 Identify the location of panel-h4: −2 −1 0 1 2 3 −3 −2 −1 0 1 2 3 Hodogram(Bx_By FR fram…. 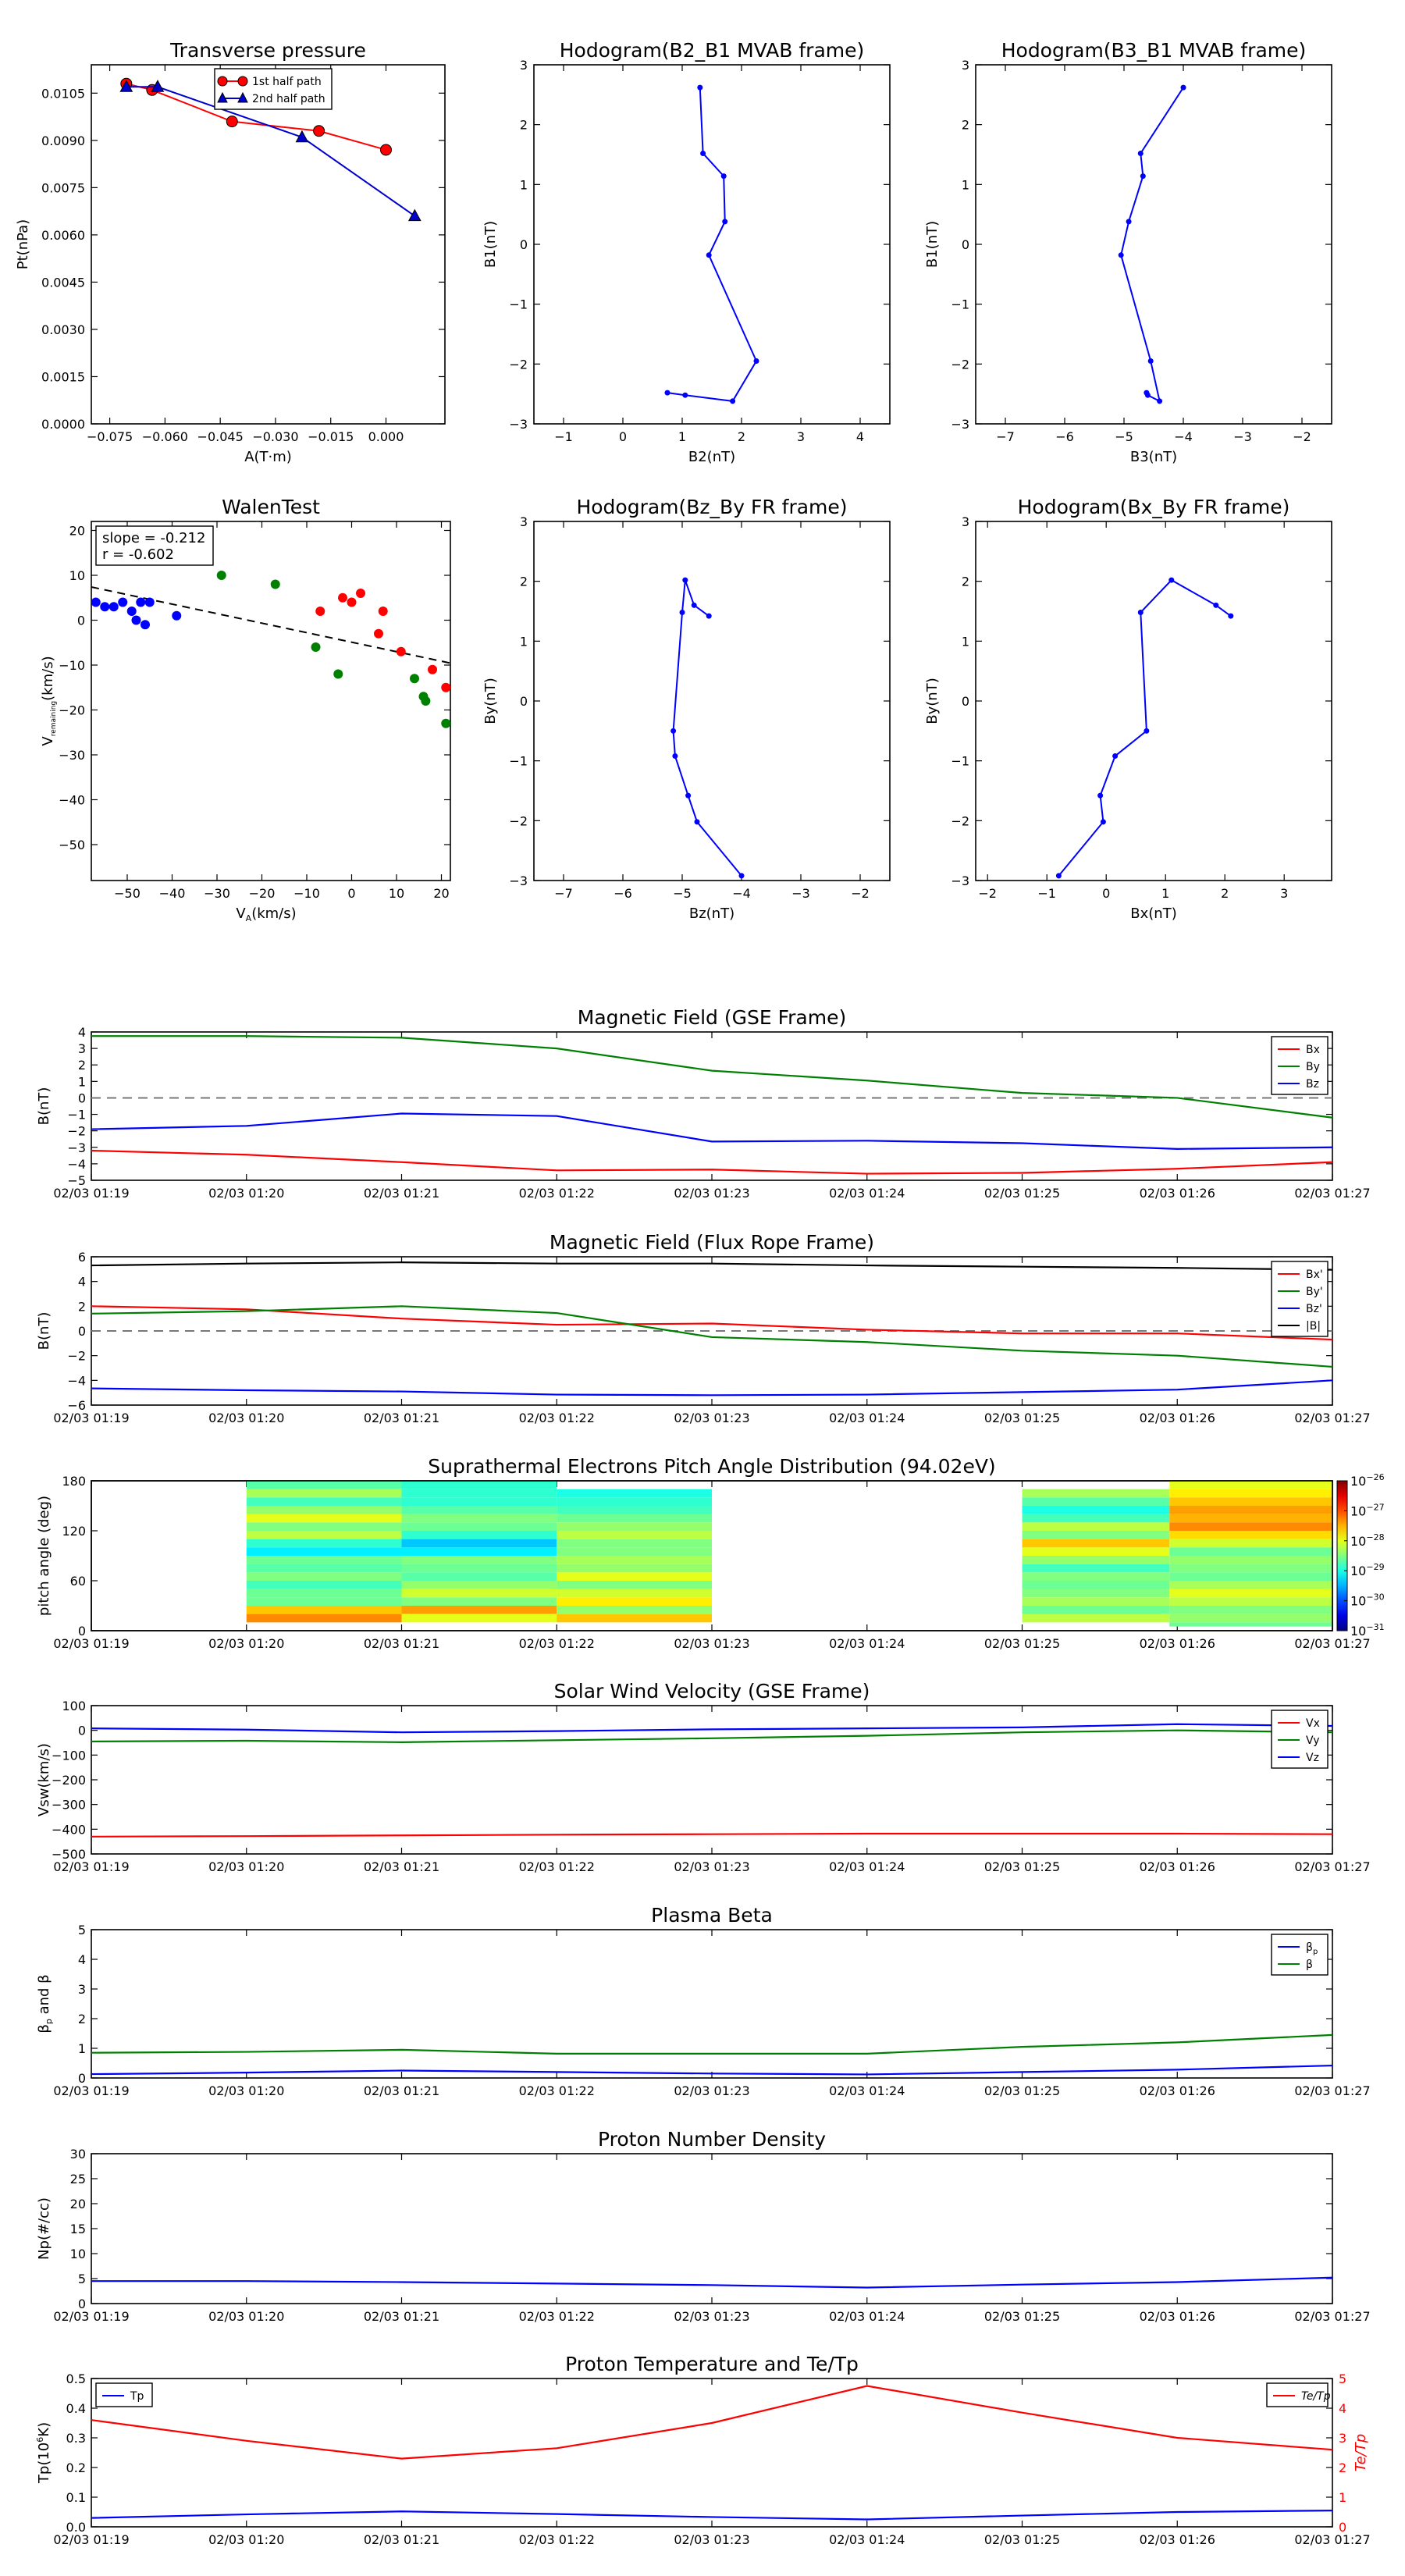
(1128, 709).